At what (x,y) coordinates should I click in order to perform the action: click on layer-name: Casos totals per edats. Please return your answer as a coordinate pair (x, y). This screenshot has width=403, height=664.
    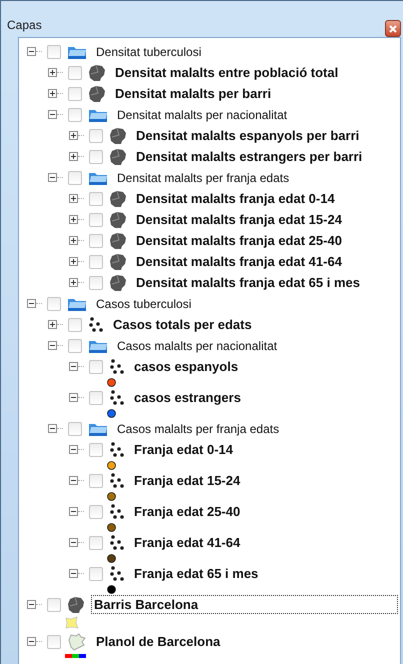
    Looking at the image, I should click on (182, 324).